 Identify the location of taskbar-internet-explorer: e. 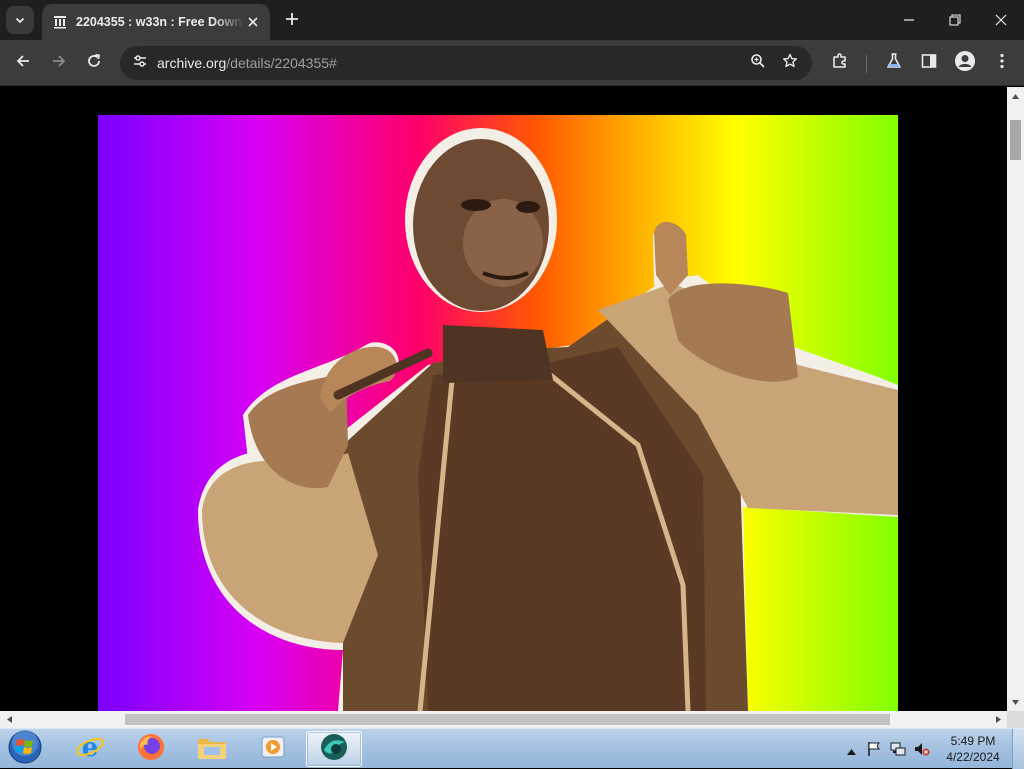
(90, 749).